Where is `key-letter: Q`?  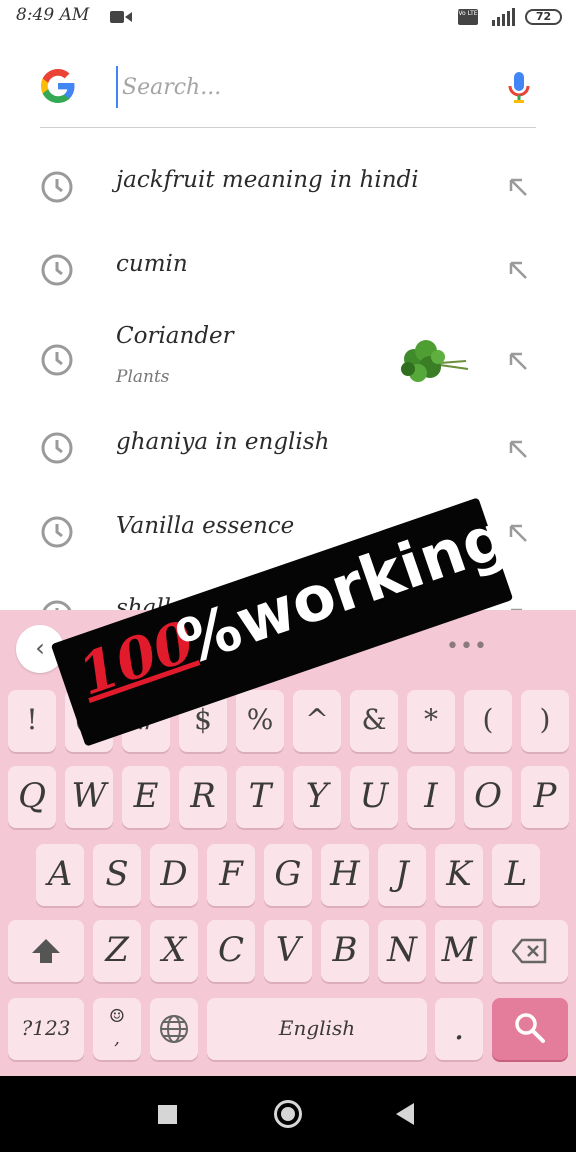
key-letter: Q is located at coordinates (32, 797).